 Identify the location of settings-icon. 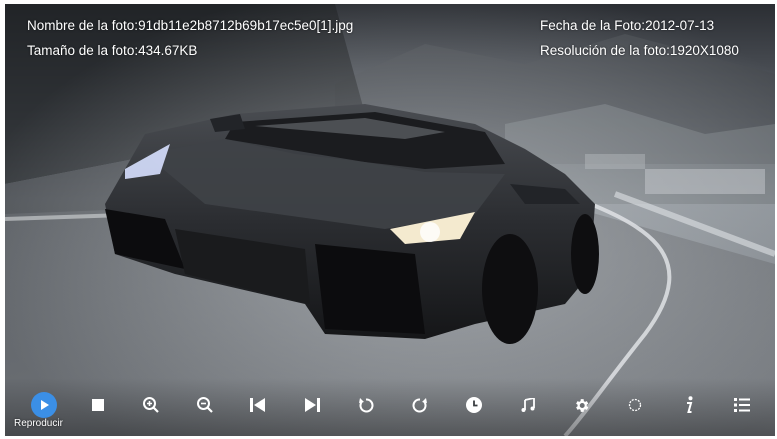
(581, 405).